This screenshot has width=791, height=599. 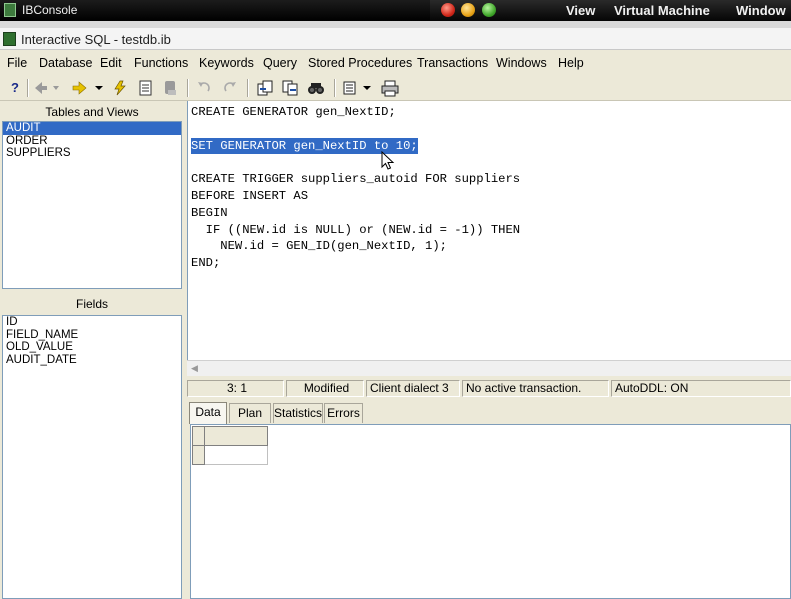 What do you see at coordinates (209, 213) in the screenshot?
I see `code-line: BEGIN` at bounding box center [209, 213].